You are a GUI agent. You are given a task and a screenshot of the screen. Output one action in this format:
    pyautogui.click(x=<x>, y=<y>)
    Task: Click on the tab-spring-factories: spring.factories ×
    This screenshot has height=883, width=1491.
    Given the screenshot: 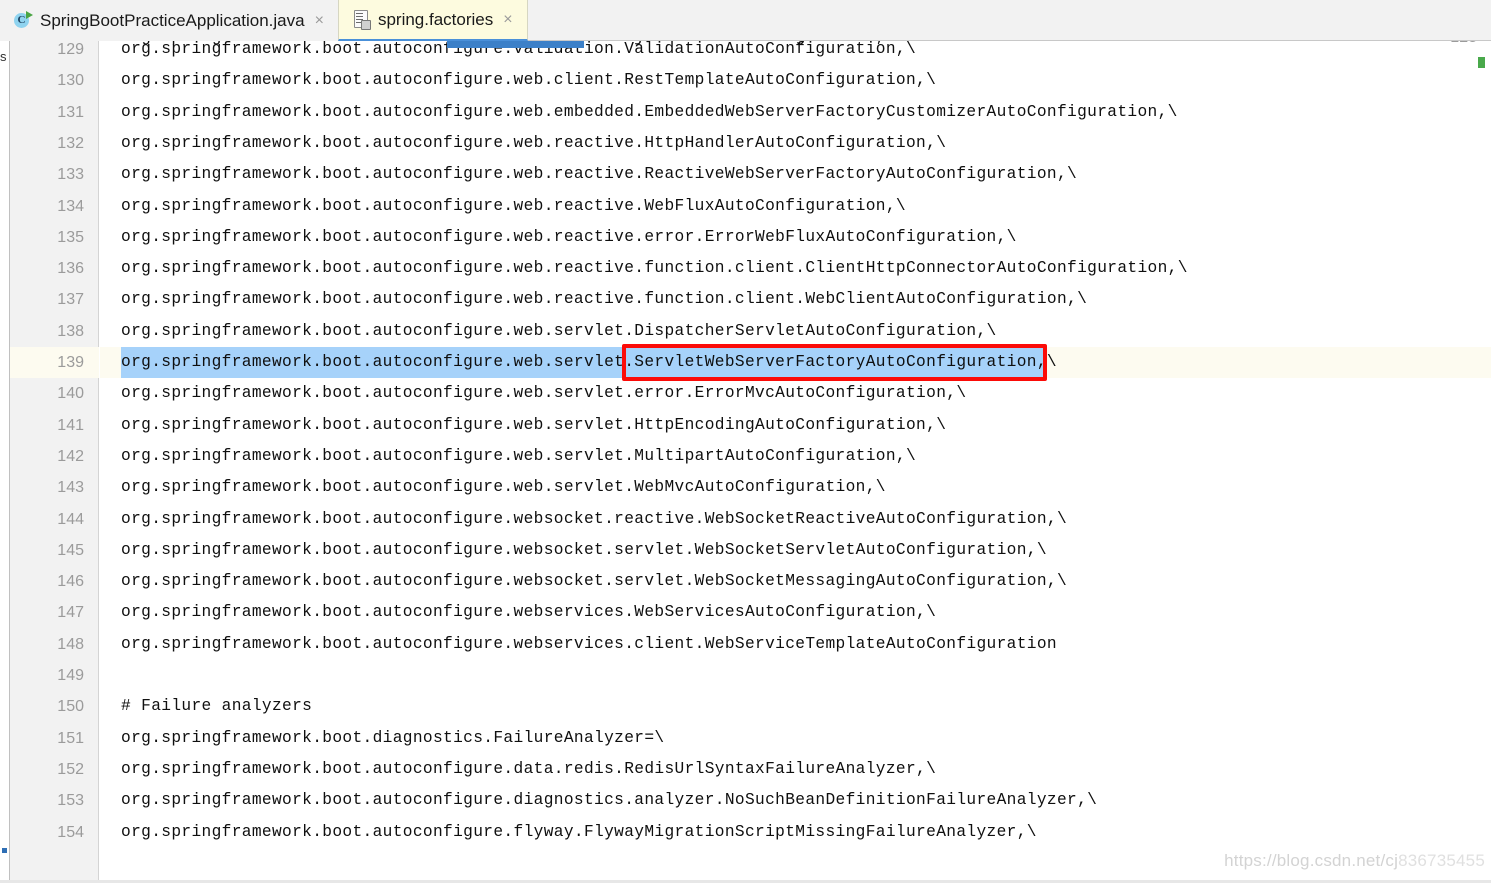 What is the action you would take?
    pyautogui.click(x=432, y=20)
    